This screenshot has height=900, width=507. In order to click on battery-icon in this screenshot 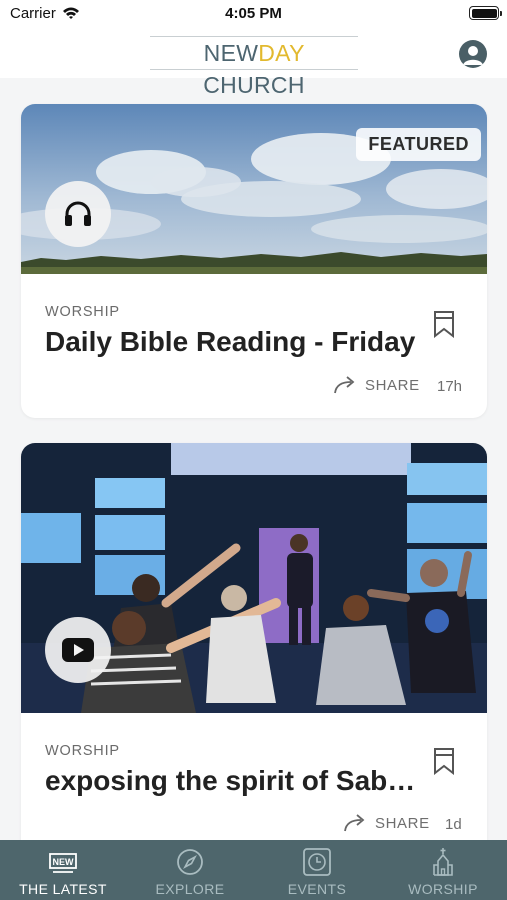, I will do `click(485, 13)`.